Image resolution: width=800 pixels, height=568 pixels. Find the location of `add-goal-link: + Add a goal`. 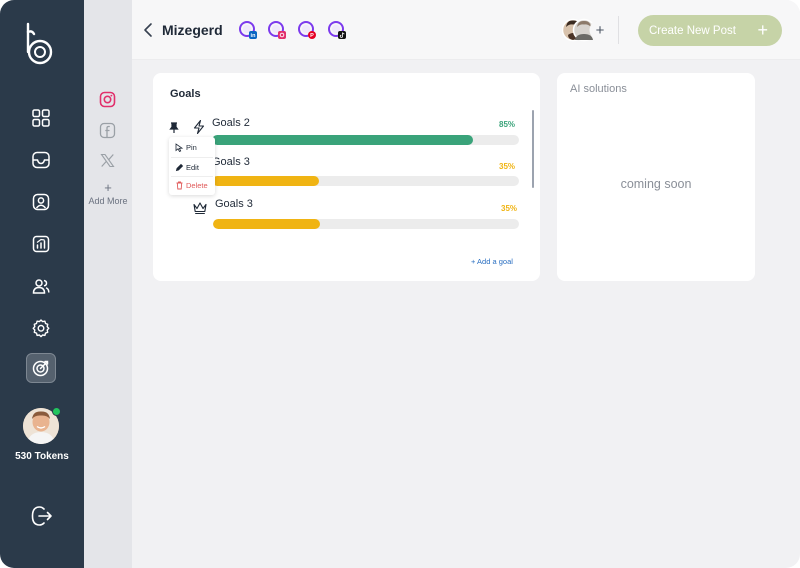

add-goal-link: + Add a goal is located at coordinates (492, 261).